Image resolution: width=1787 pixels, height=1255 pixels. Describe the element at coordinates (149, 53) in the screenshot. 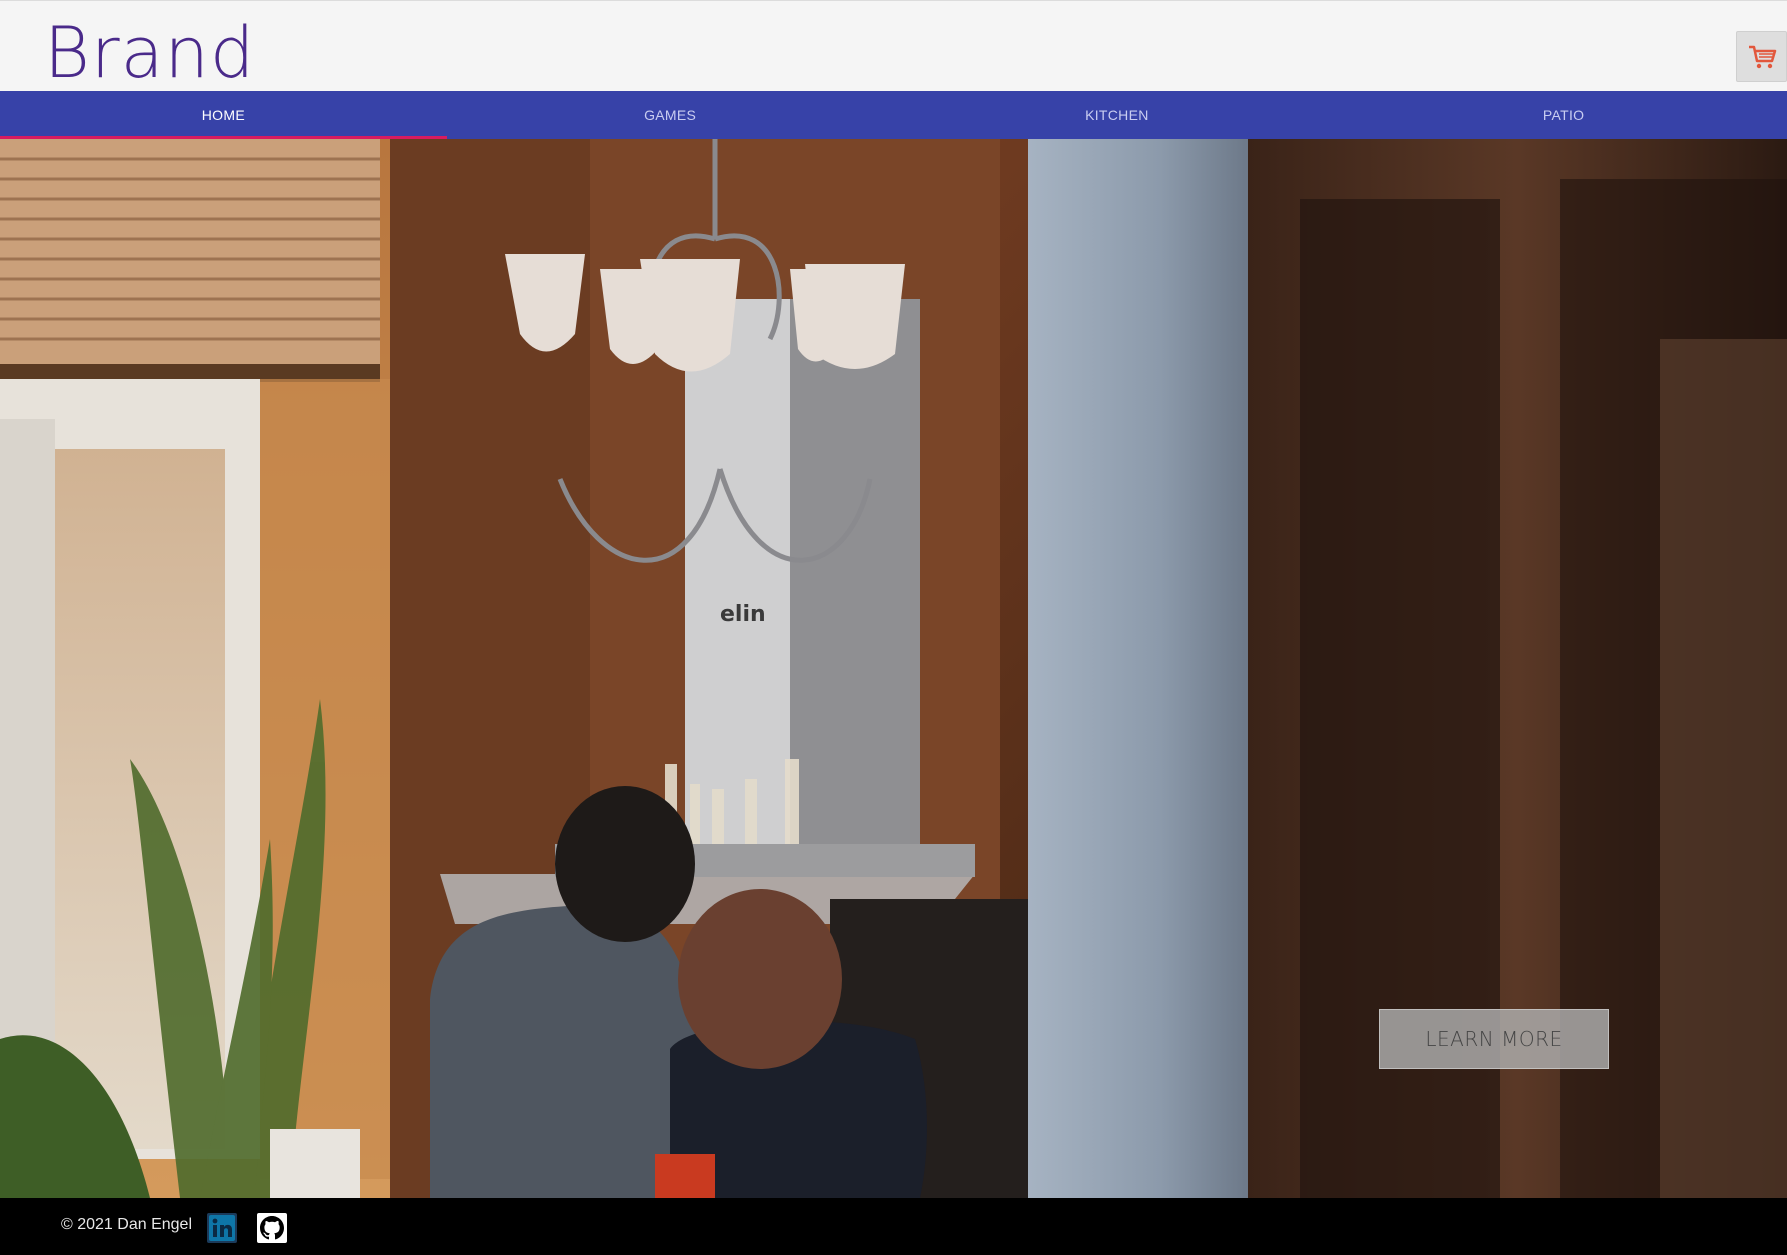

I see `brand-logo: Brand` at that location.